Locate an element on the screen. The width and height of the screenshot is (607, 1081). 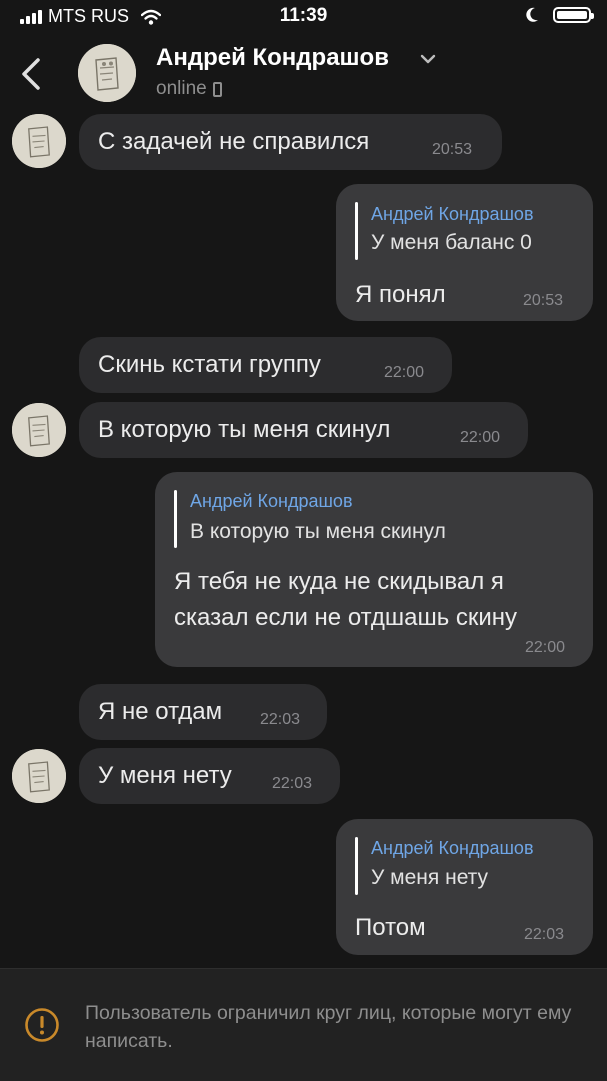
back-icon is located at coordinates (31, 74).